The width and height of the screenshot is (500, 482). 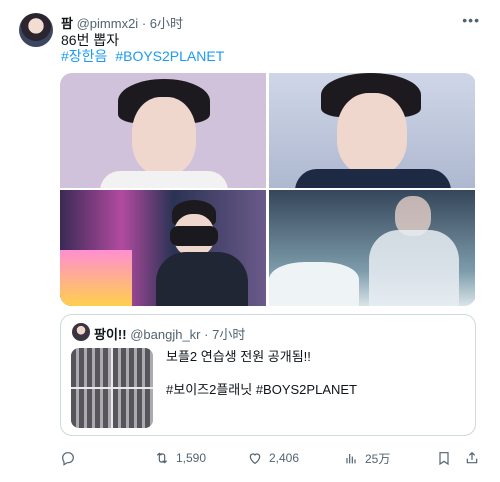 What do you see at coordinates (255, 459) in the screenshot?
I see `heart-icon` at bounding box center [255, 459].